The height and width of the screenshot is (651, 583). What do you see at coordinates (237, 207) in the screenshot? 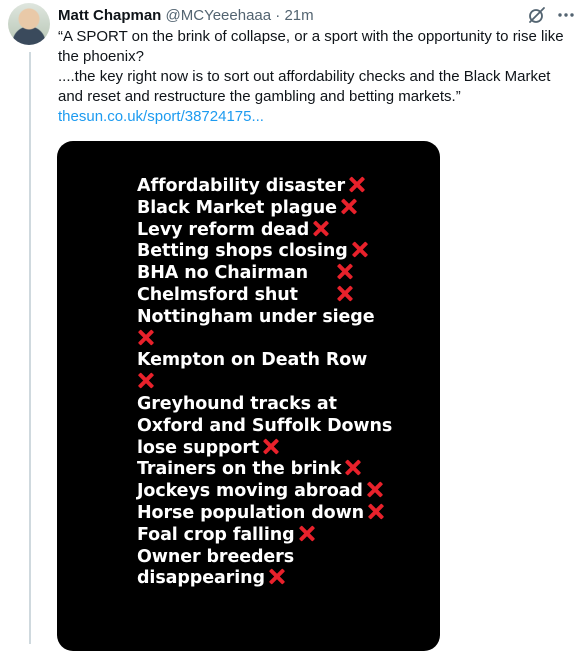
I see `poster-line-text: Black Market plague` at bounding box center [237, 207].